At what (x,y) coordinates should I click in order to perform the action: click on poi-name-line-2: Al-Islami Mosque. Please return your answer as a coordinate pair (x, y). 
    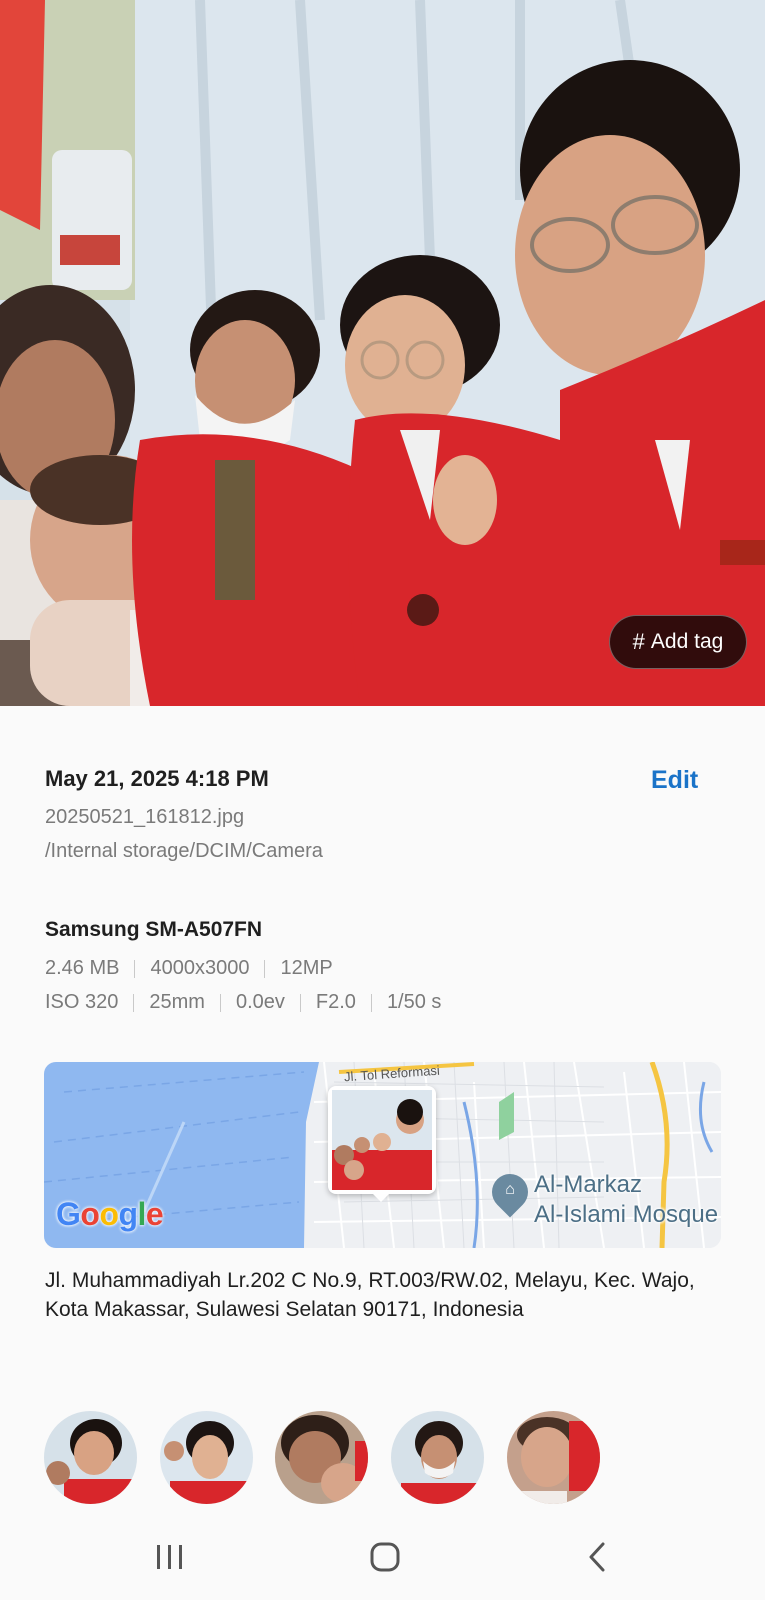
    Looking at the image, I should click on (626, 1214).